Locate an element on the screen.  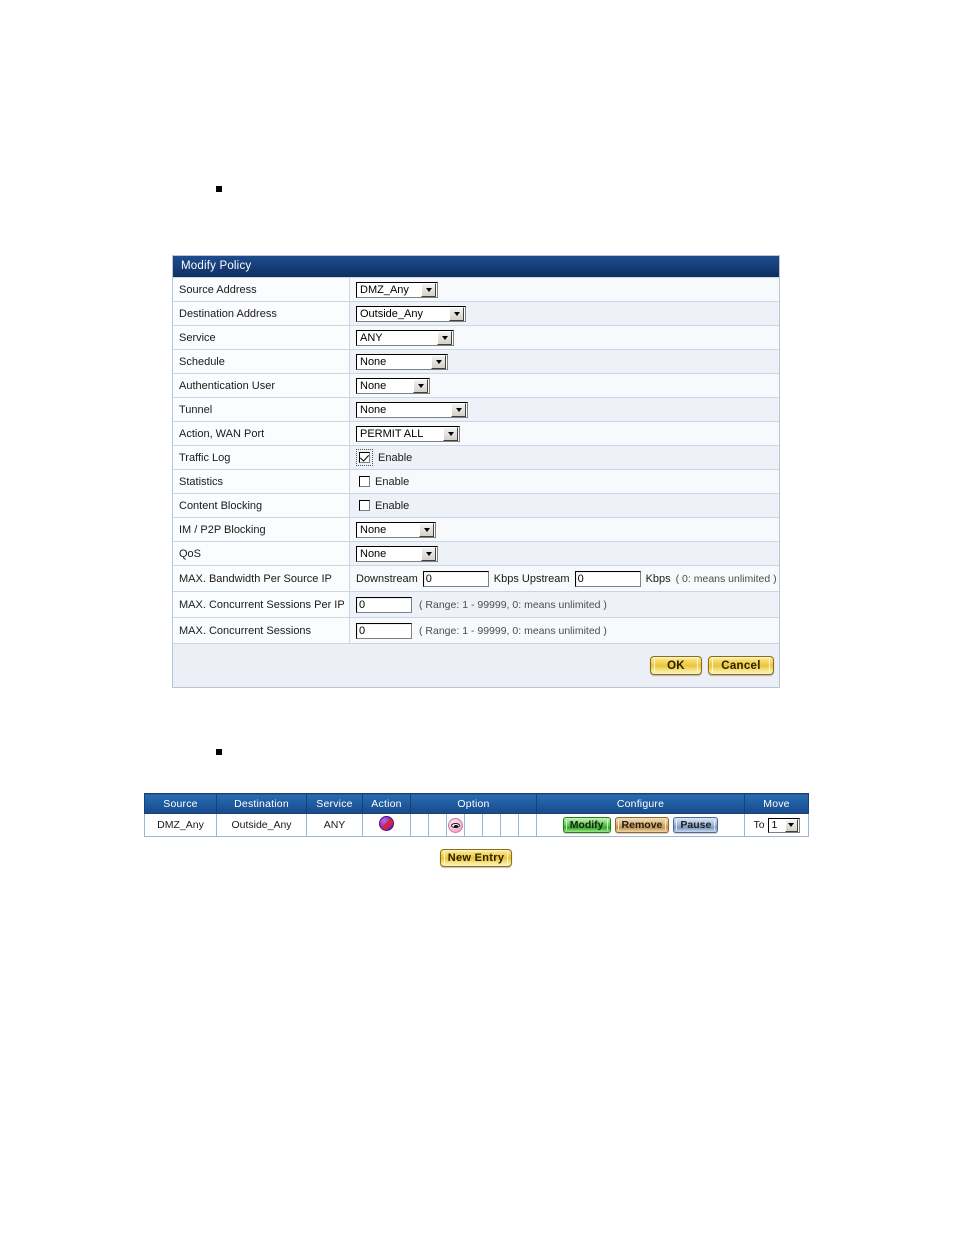
label-source-address: Source Address is located at coordinates (261, 289).